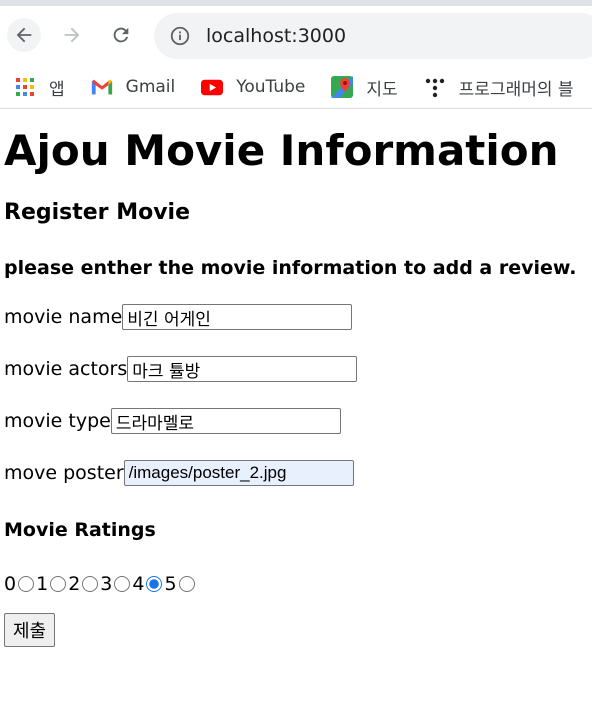  What do you see at coordinates (30, 630) in the screenshot?
I see `submit-button: 제출` at bounding box center [30, 630].